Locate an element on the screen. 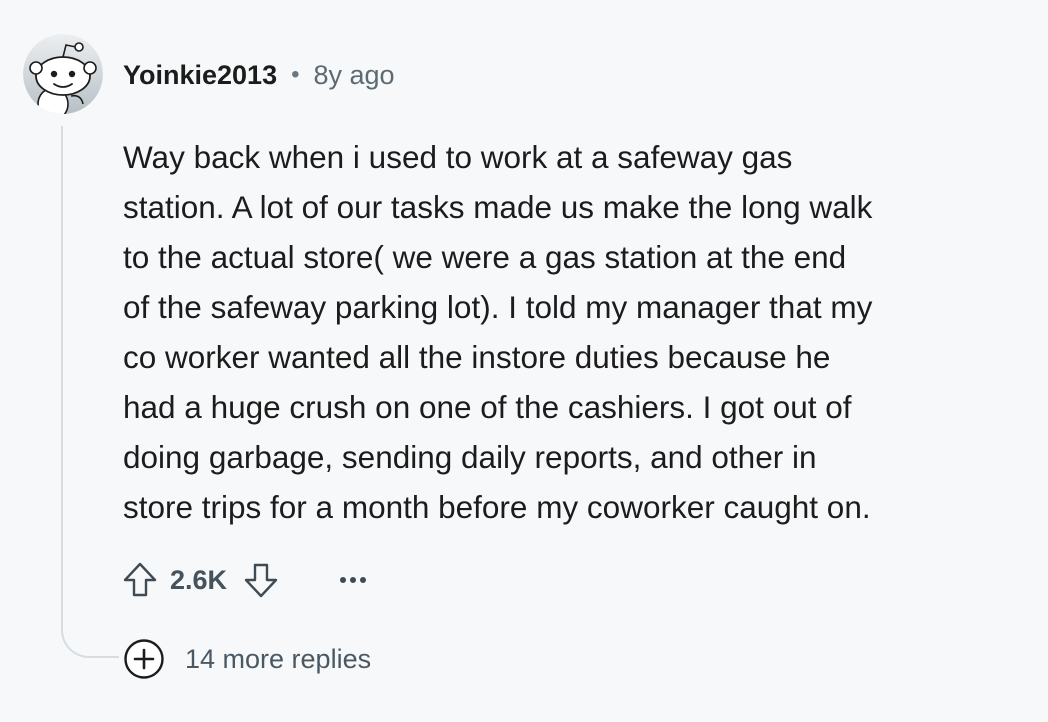 The width and height of the screenshot is (1048, 722). snoo-avatar-icon is located at coordinates (63, 74).